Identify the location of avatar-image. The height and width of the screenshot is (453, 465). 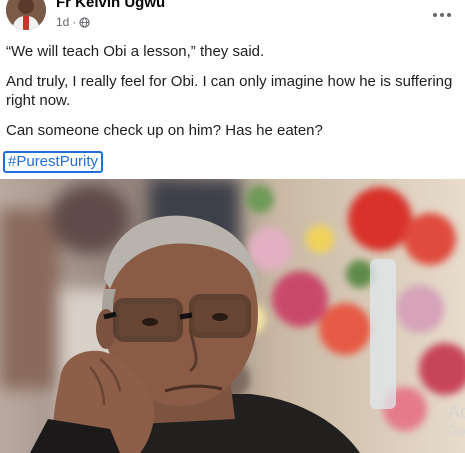
(26, 15).